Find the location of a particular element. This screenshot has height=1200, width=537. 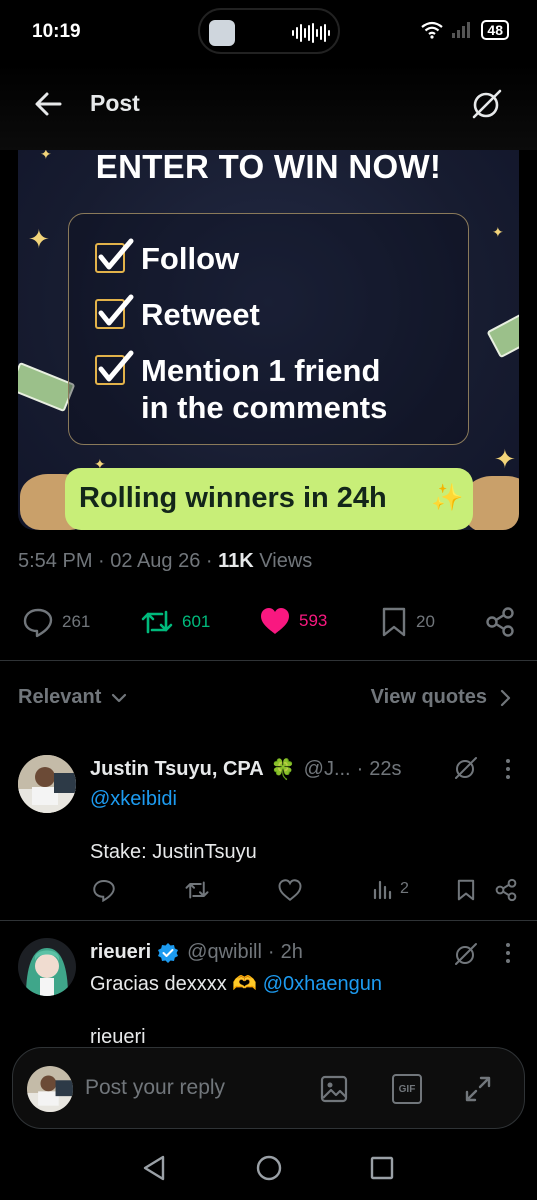

reply-header: Justin Tsuyu, CPA 🍀 @J... · 22s is located at coordinates (246, 769).